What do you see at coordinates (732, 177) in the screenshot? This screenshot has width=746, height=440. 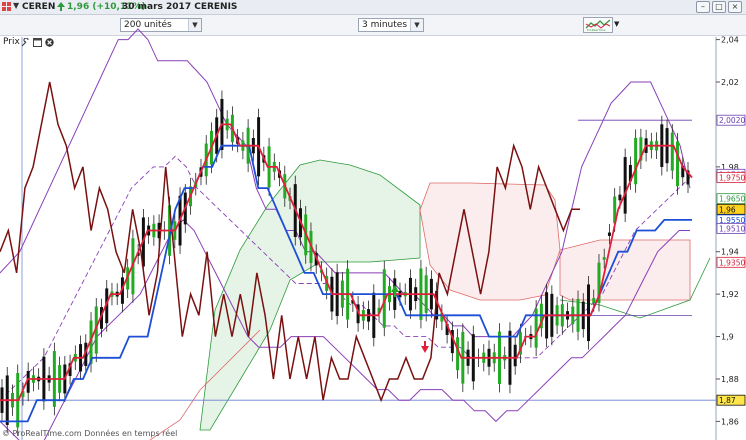 I see `price-tag-label: 1,9750` at bounding box center [732, 177].